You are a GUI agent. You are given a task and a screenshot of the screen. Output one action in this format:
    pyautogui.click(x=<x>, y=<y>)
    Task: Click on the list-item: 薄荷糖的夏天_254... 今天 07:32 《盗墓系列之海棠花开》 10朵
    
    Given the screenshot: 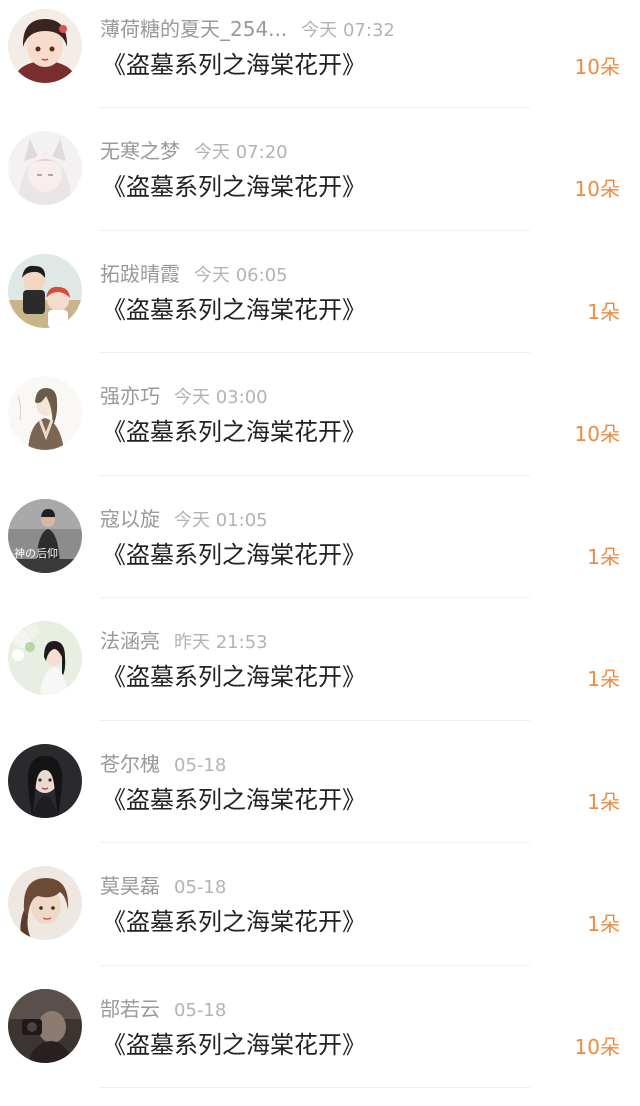 What is the action you would take?
    pyautogui.click(x=320, y=54)
    